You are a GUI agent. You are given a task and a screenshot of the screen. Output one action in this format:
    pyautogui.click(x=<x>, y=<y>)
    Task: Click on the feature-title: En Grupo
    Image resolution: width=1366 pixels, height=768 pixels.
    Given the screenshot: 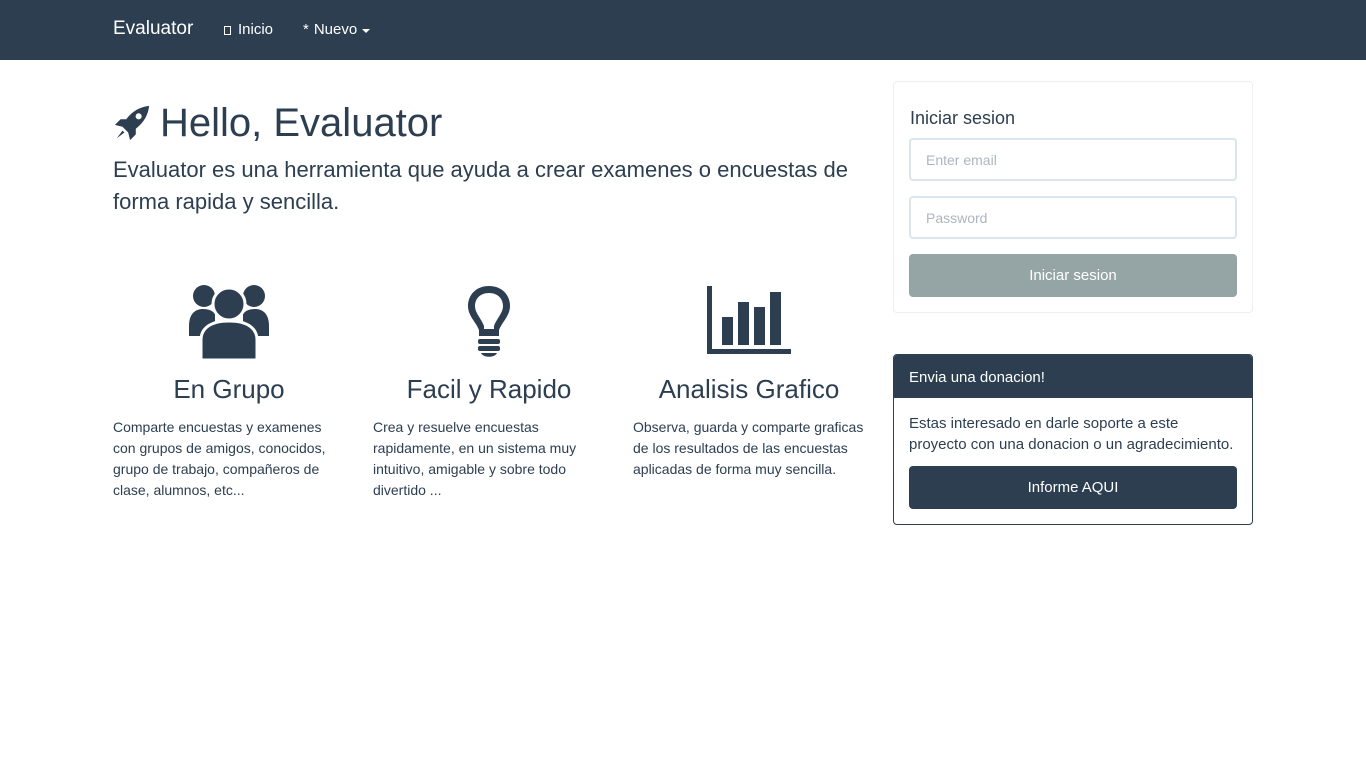 What is the action you would take?
    pyautogui.click(x=229, y=389)
    